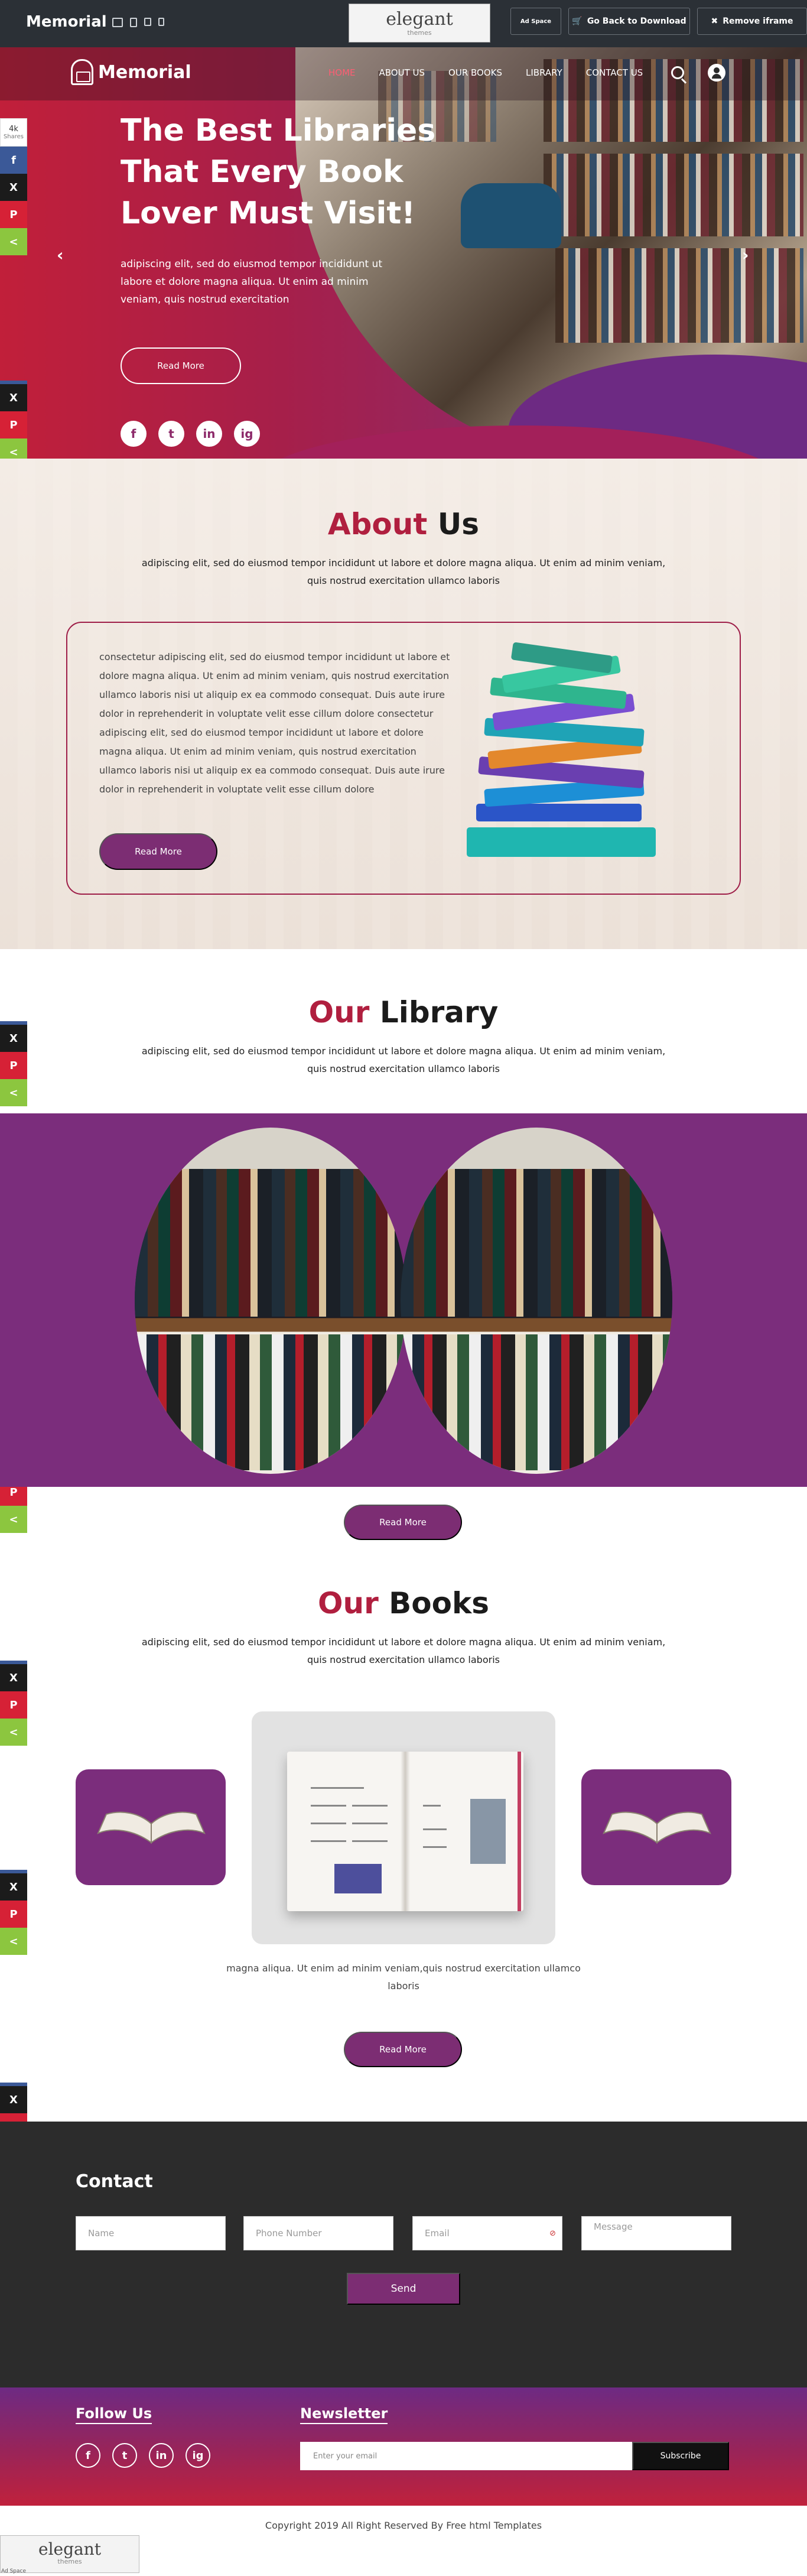  What do you see at coordinates (114, 2181) in the screenshot?
I see `contact-title: Contact` at bounding box center [114, 2181].